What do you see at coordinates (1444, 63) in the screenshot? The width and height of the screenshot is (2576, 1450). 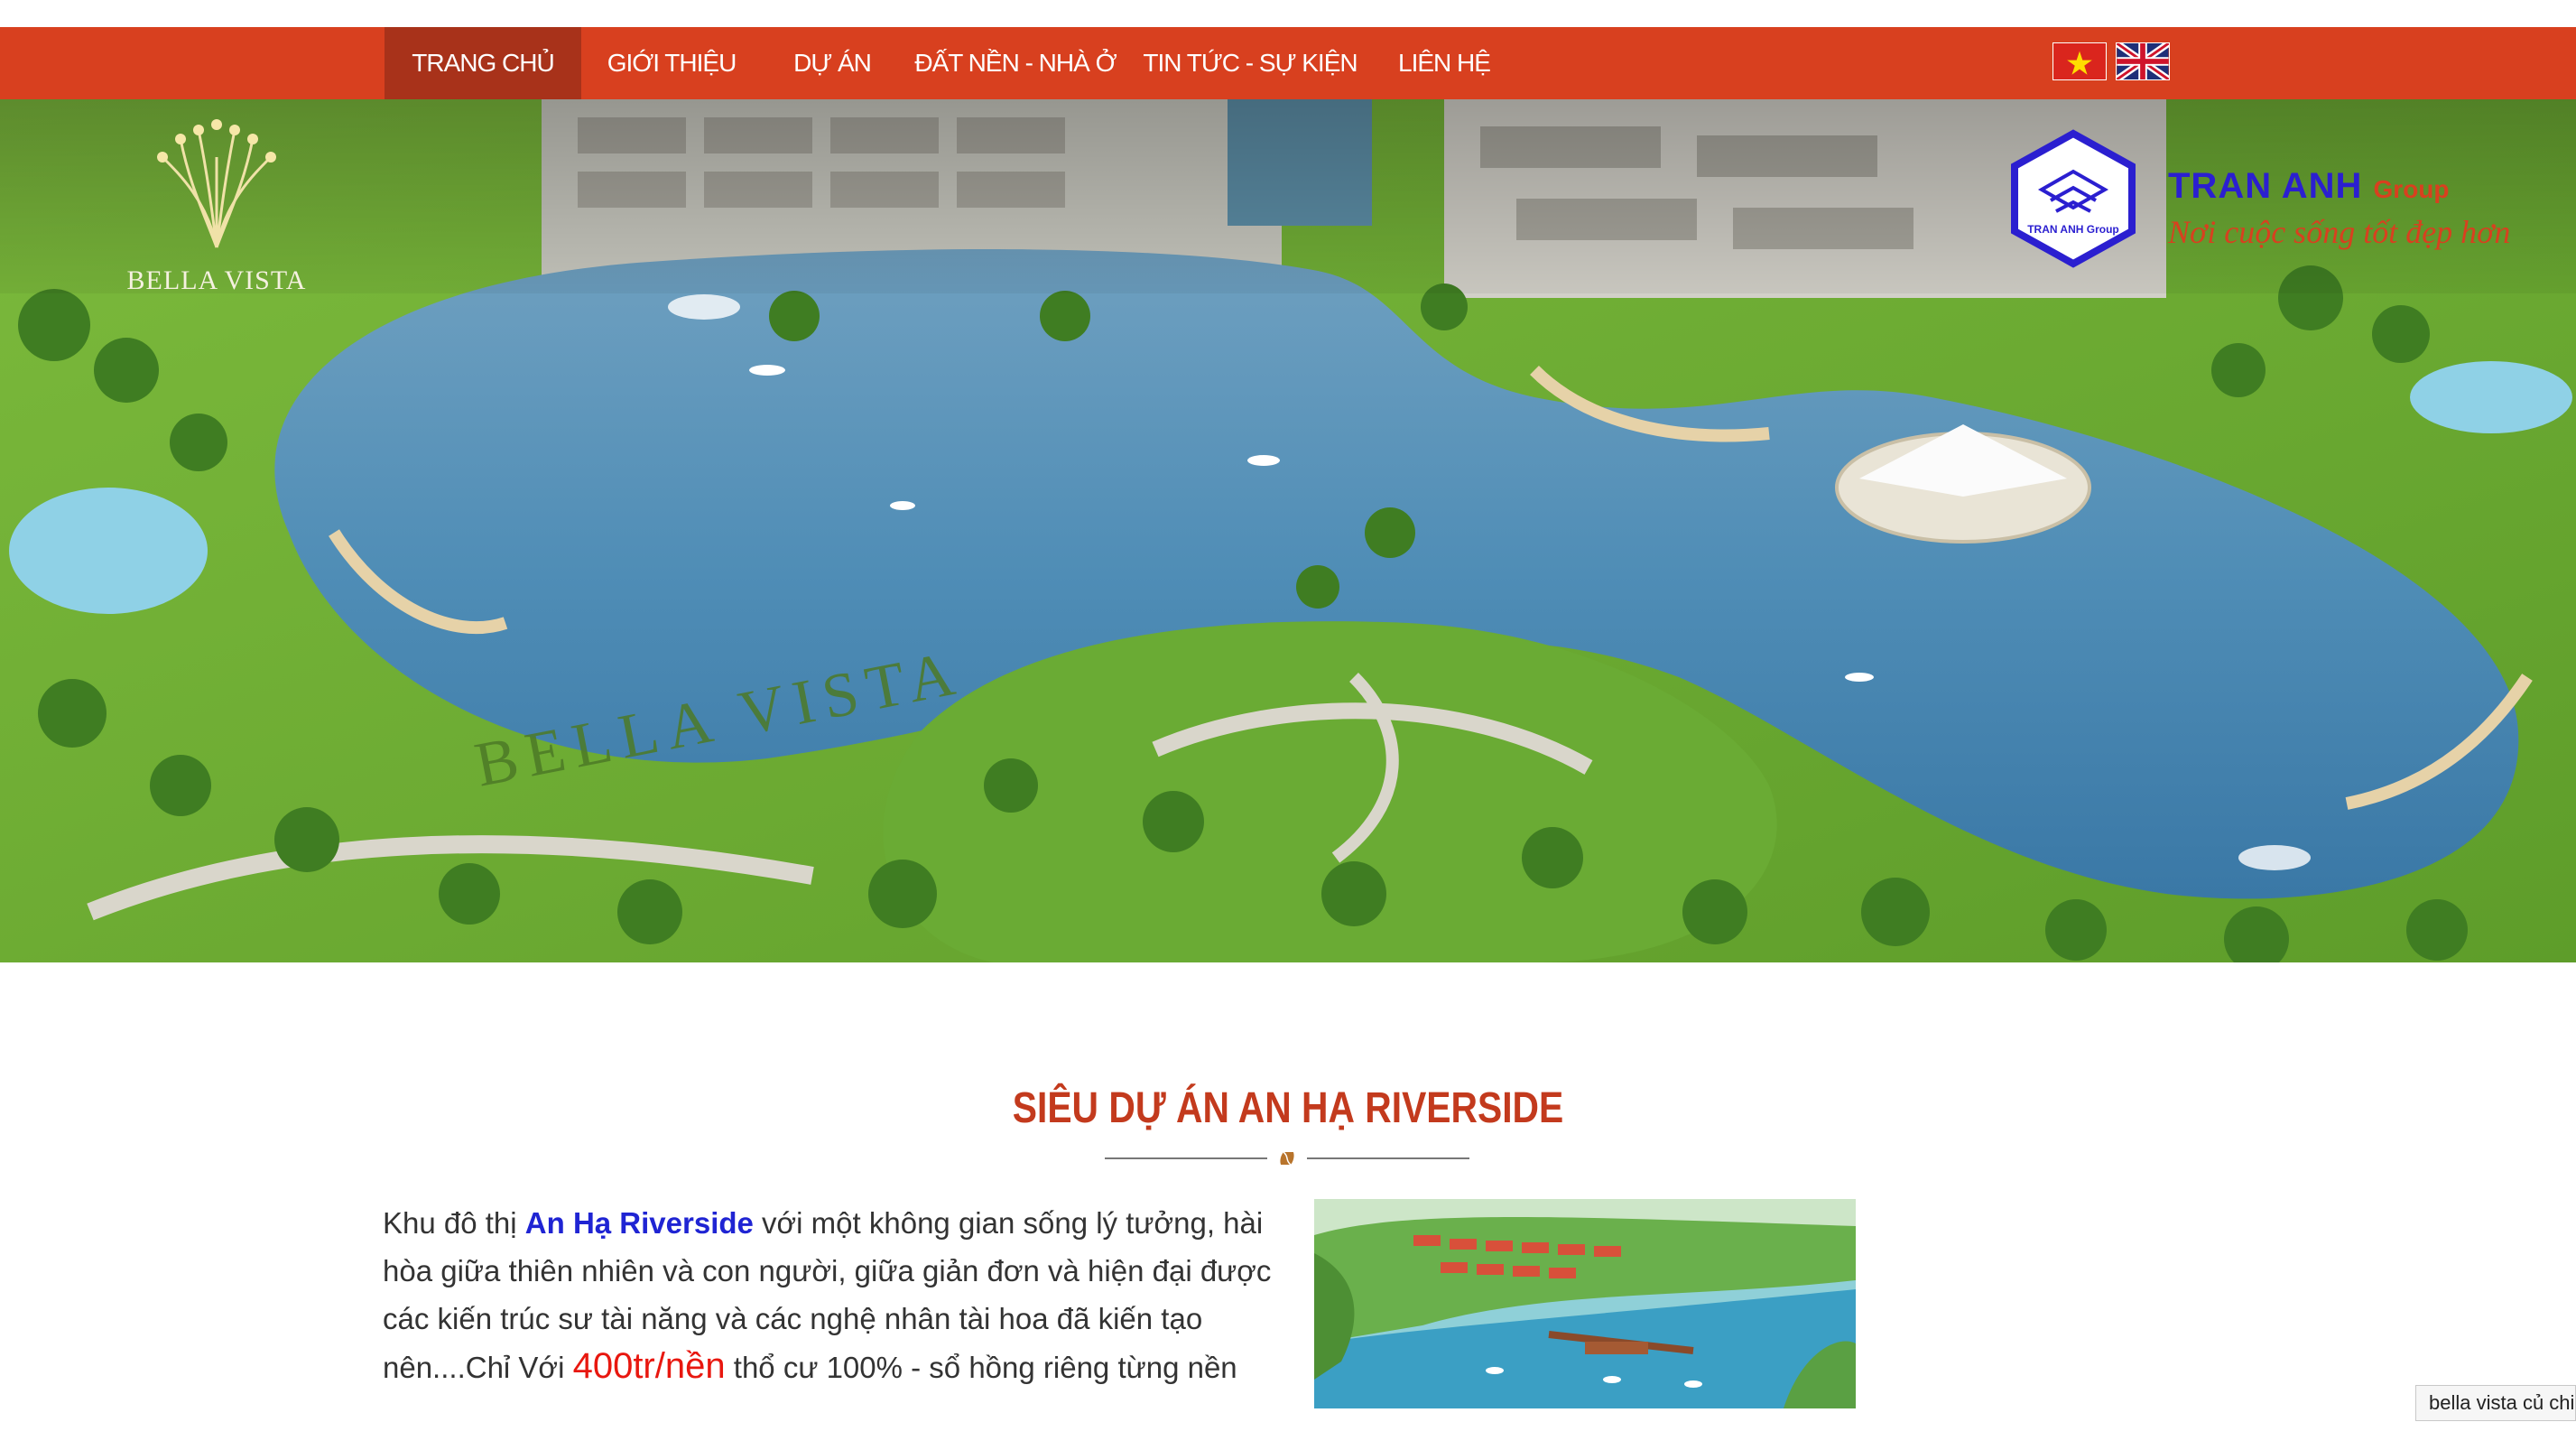 I see `nav-item-contact: LIÊN HỆ` at bounding box center [1444, 63].